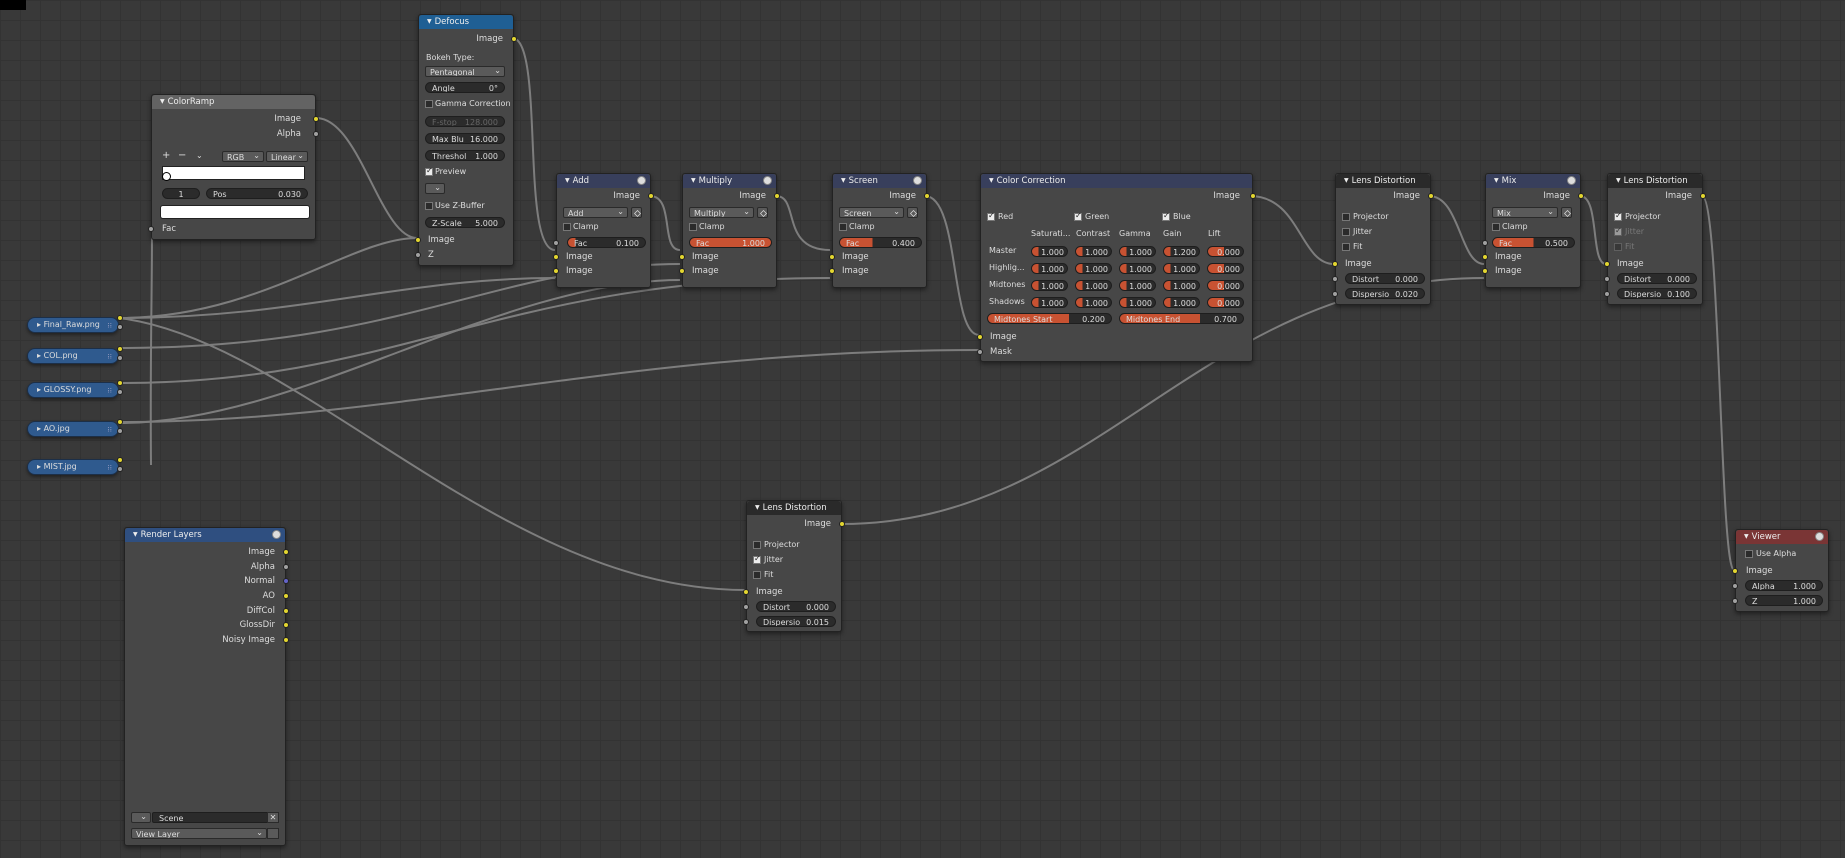 The width and height of the screenshot is (1845, 858). Describe the element at coordinates (1116, 181) in the screenshot. I see `color-correction-header: ▼ Color Correction` at that location.